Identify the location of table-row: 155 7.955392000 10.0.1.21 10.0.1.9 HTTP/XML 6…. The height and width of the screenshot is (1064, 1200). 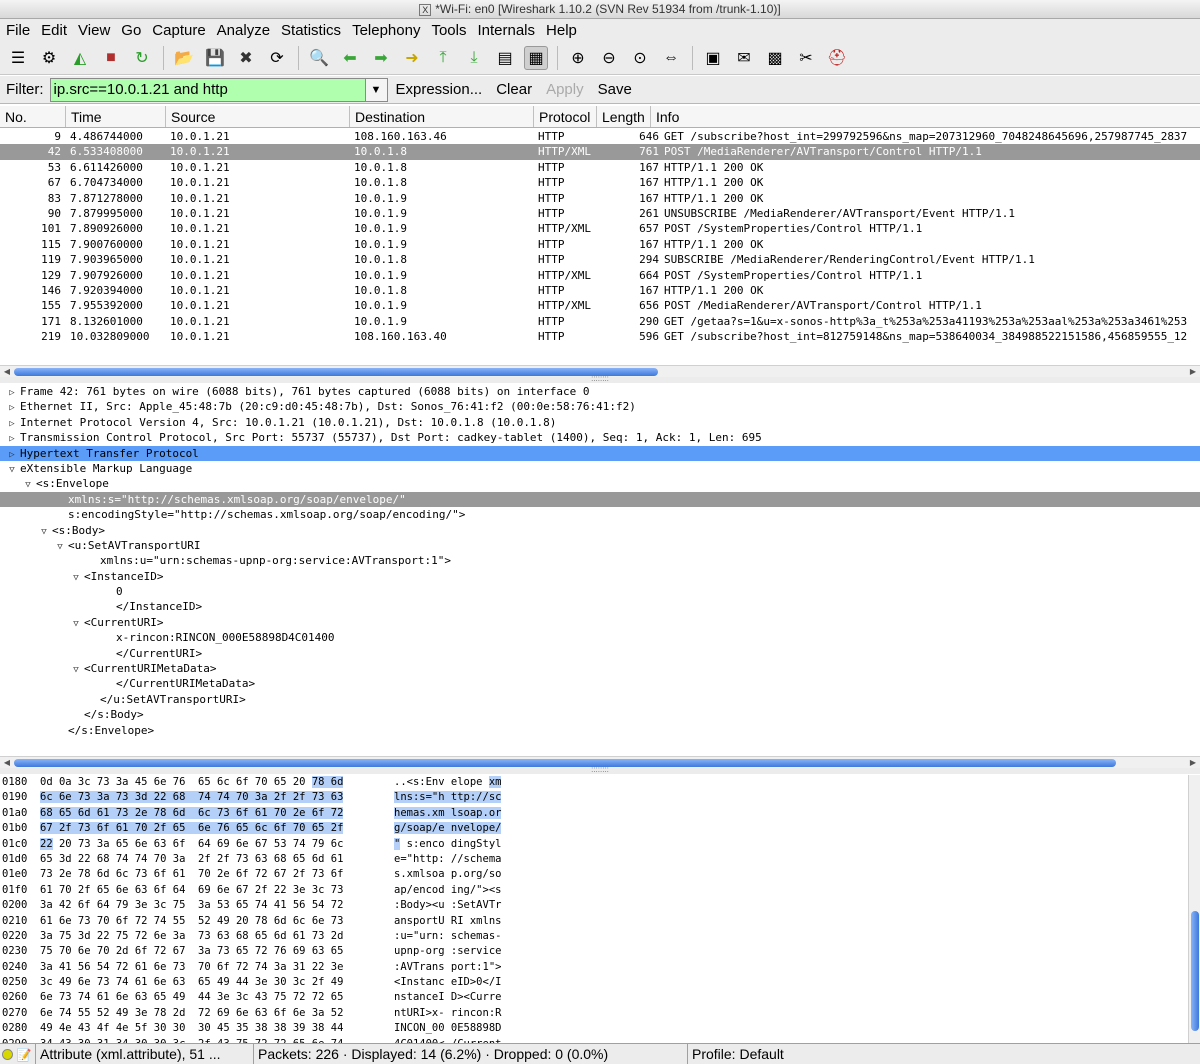
(600, 305).